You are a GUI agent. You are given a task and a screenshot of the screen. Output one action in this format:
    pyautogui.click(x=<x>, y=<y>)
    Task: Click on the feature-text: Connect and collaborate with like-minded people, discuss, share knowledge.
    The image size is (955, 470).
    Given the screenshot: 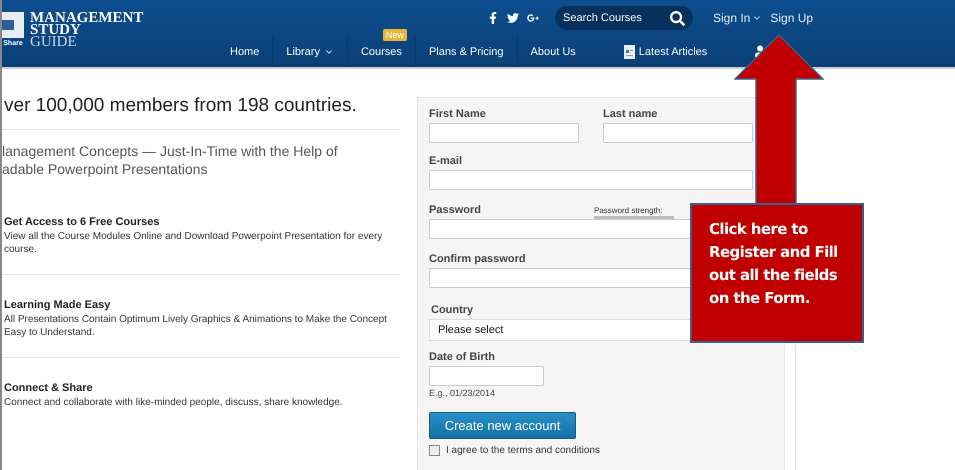 What is the action you would take?
    pyautogui.click(x=174, y=402)
    